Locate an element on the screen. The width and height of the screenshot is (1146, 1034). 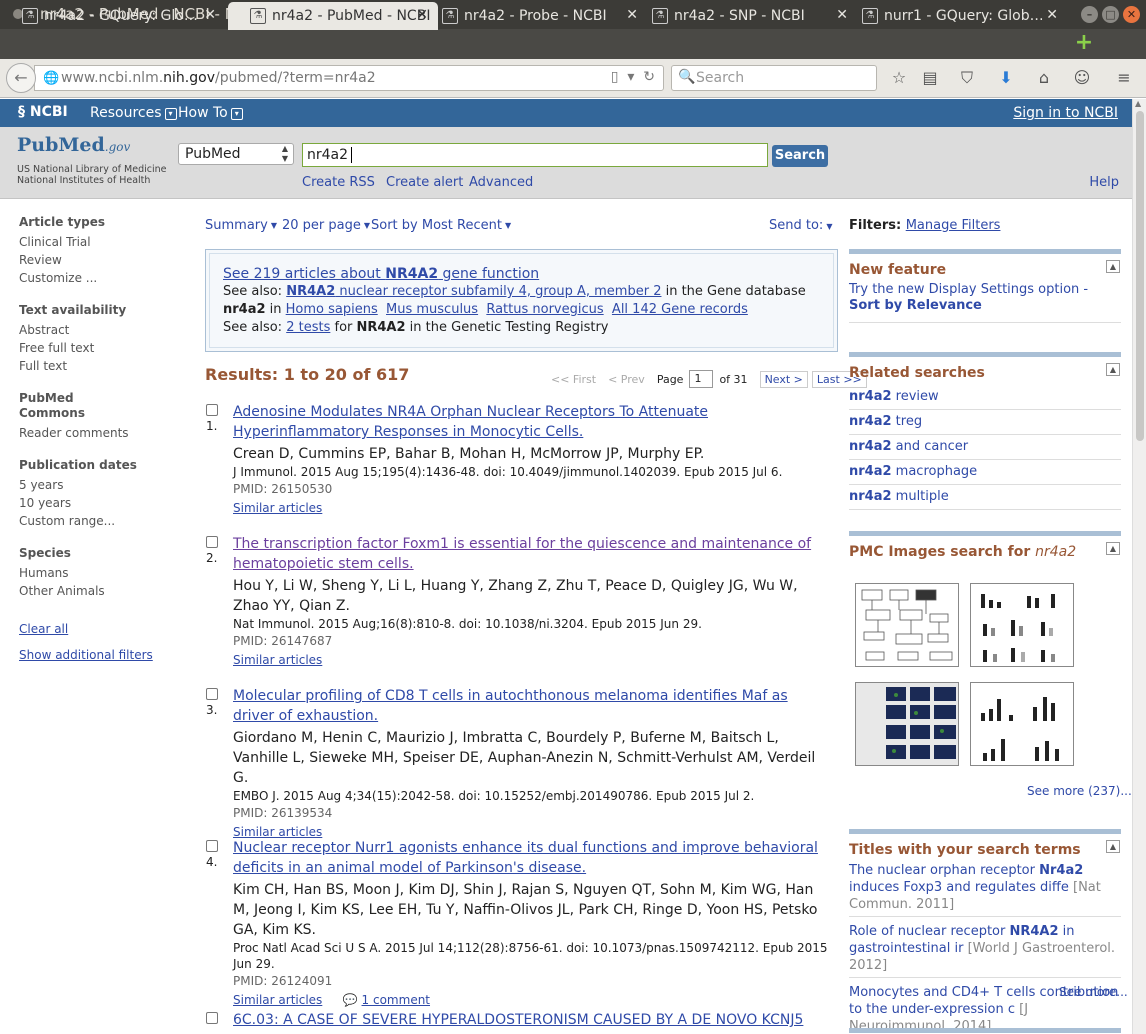
reader-view-icon: ▯ is located at coordinates (615, 77).